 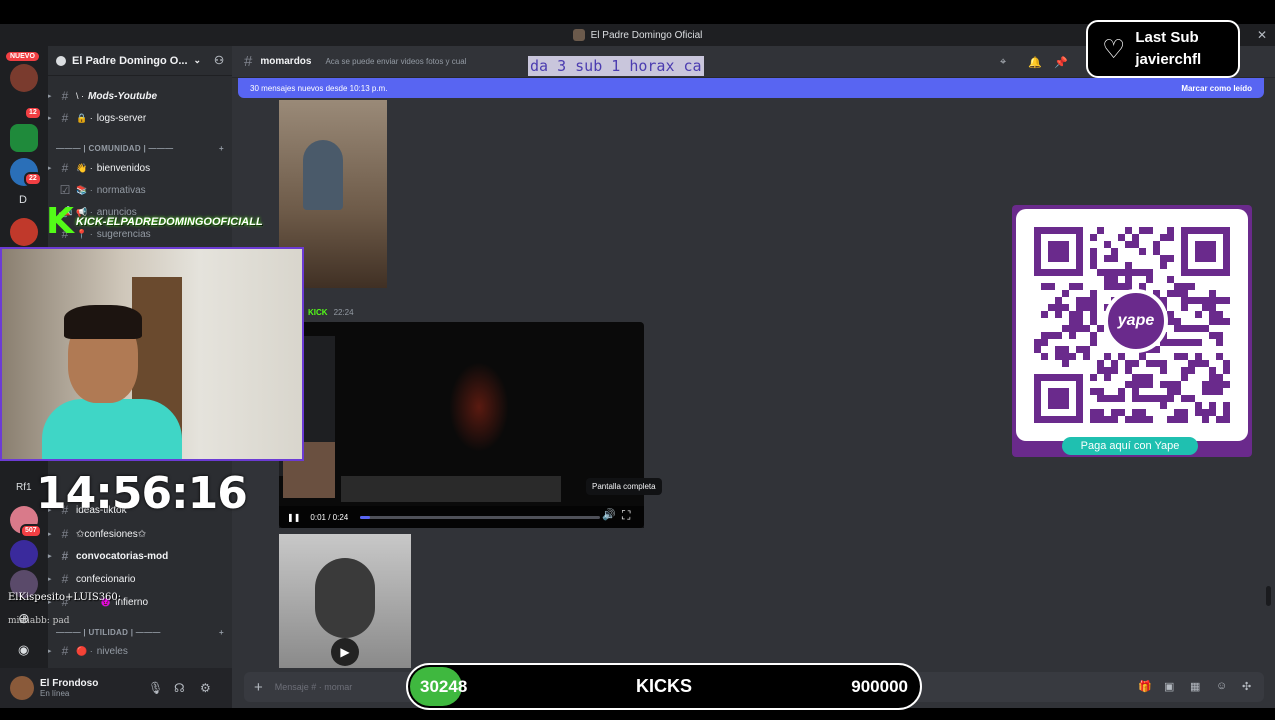 I want to click on goal-total: 900000, so click(x=879, y=686).